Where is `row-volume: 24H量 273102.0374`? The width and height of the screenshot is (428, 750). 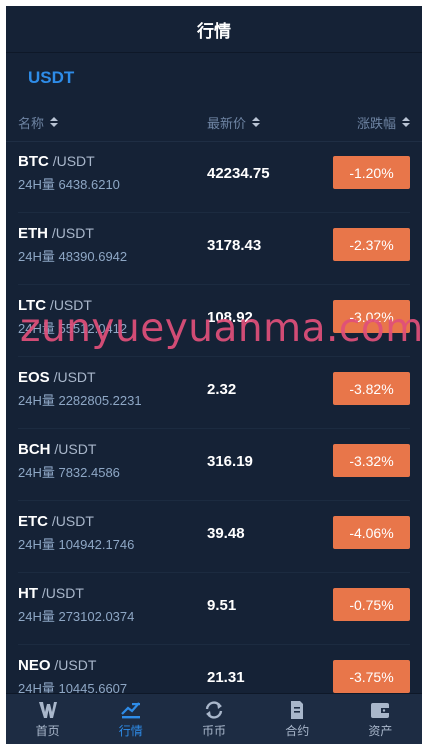 row-volume: 24H量 273102.0374 is located at coordinates (76, 616).